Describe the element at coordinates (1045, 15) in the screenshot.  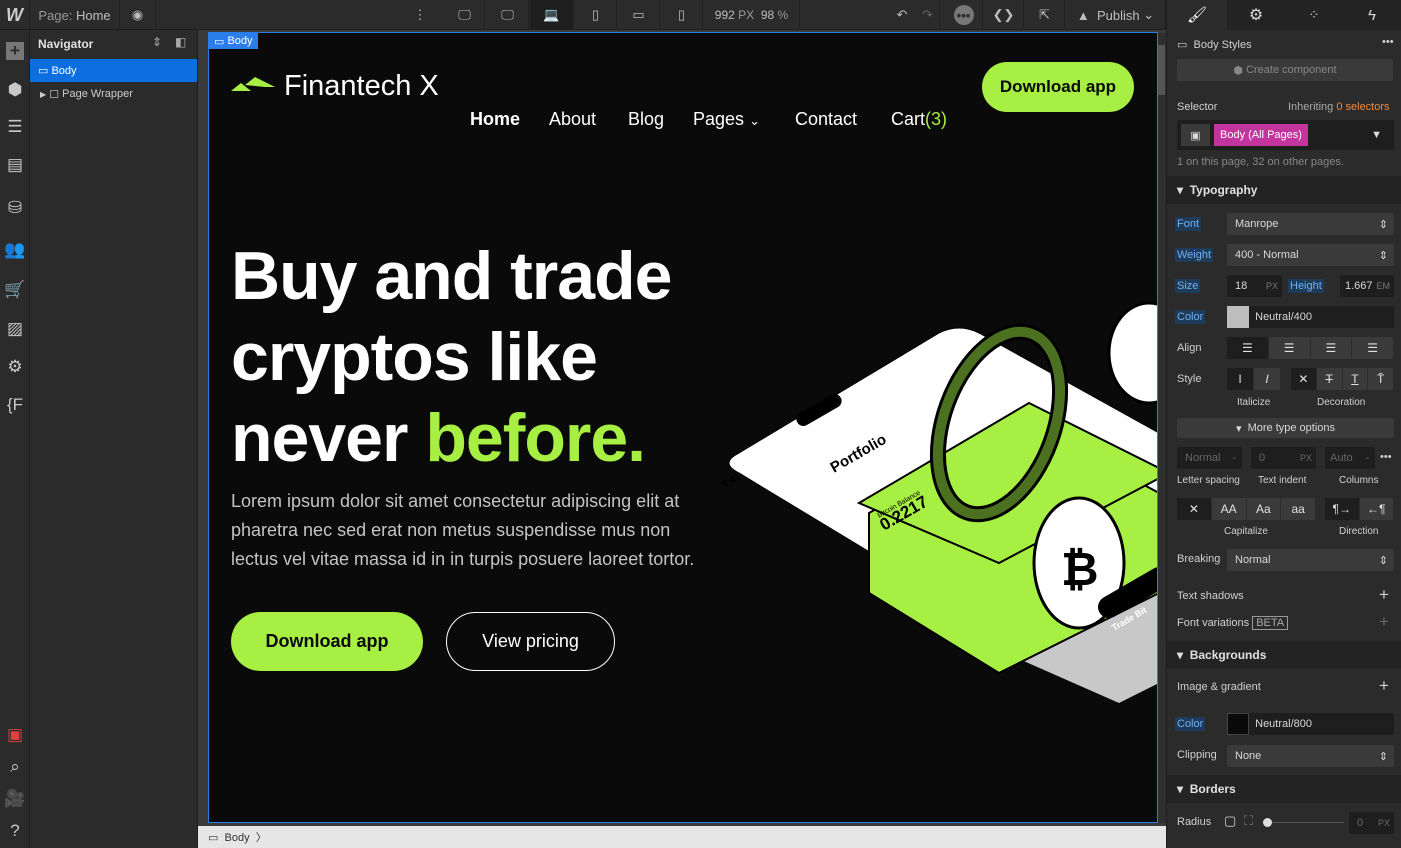
I see `export-icon: ⇱` at that location.